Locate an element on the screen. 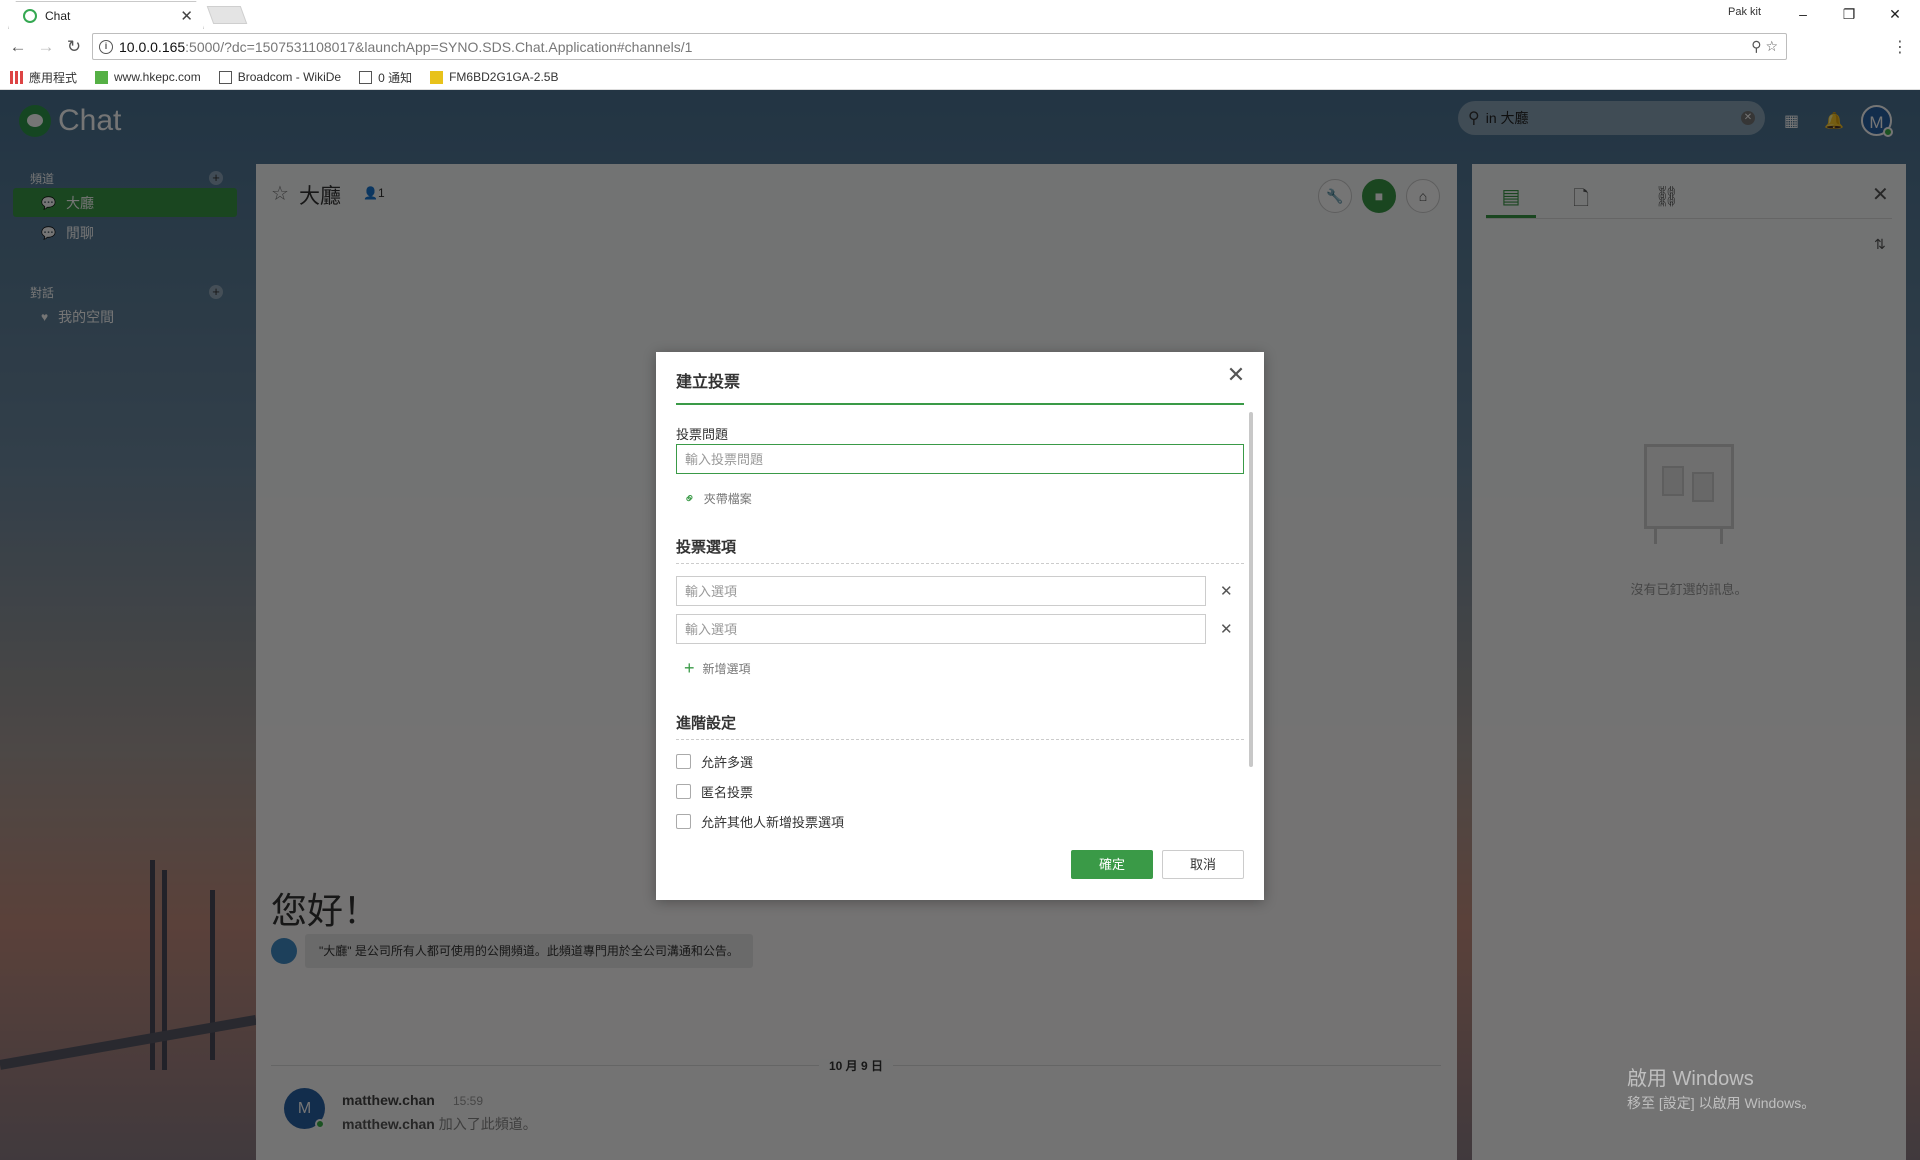  watermark-line-1: 啟用 Windows is located at coordinates (1690, 1079).